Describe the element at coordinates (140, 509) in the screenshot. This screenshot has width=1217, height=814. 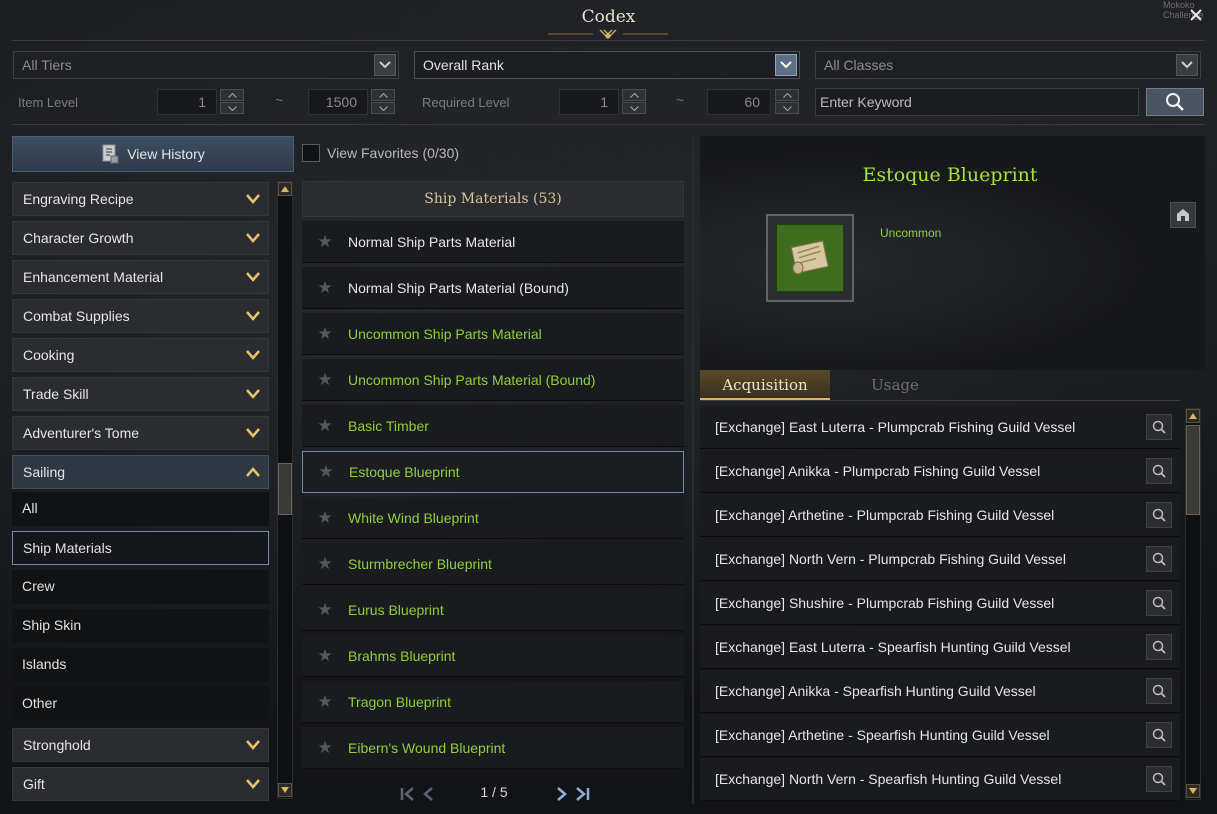
I see `subcategory-all: All` at that location.